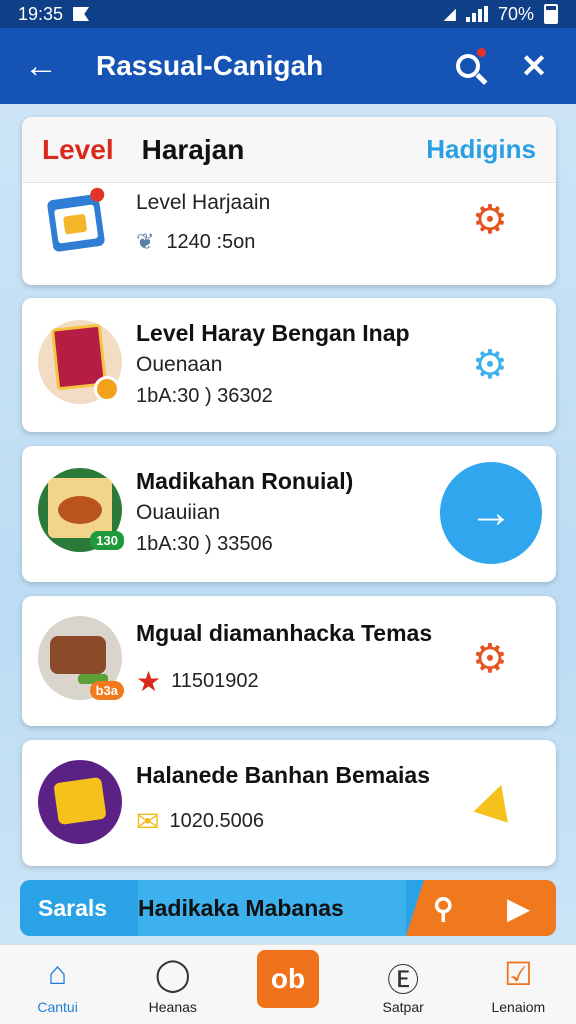 The height and width of the screenshot is (1024, 576). I want to click on signal-icon, so click(476, 14).